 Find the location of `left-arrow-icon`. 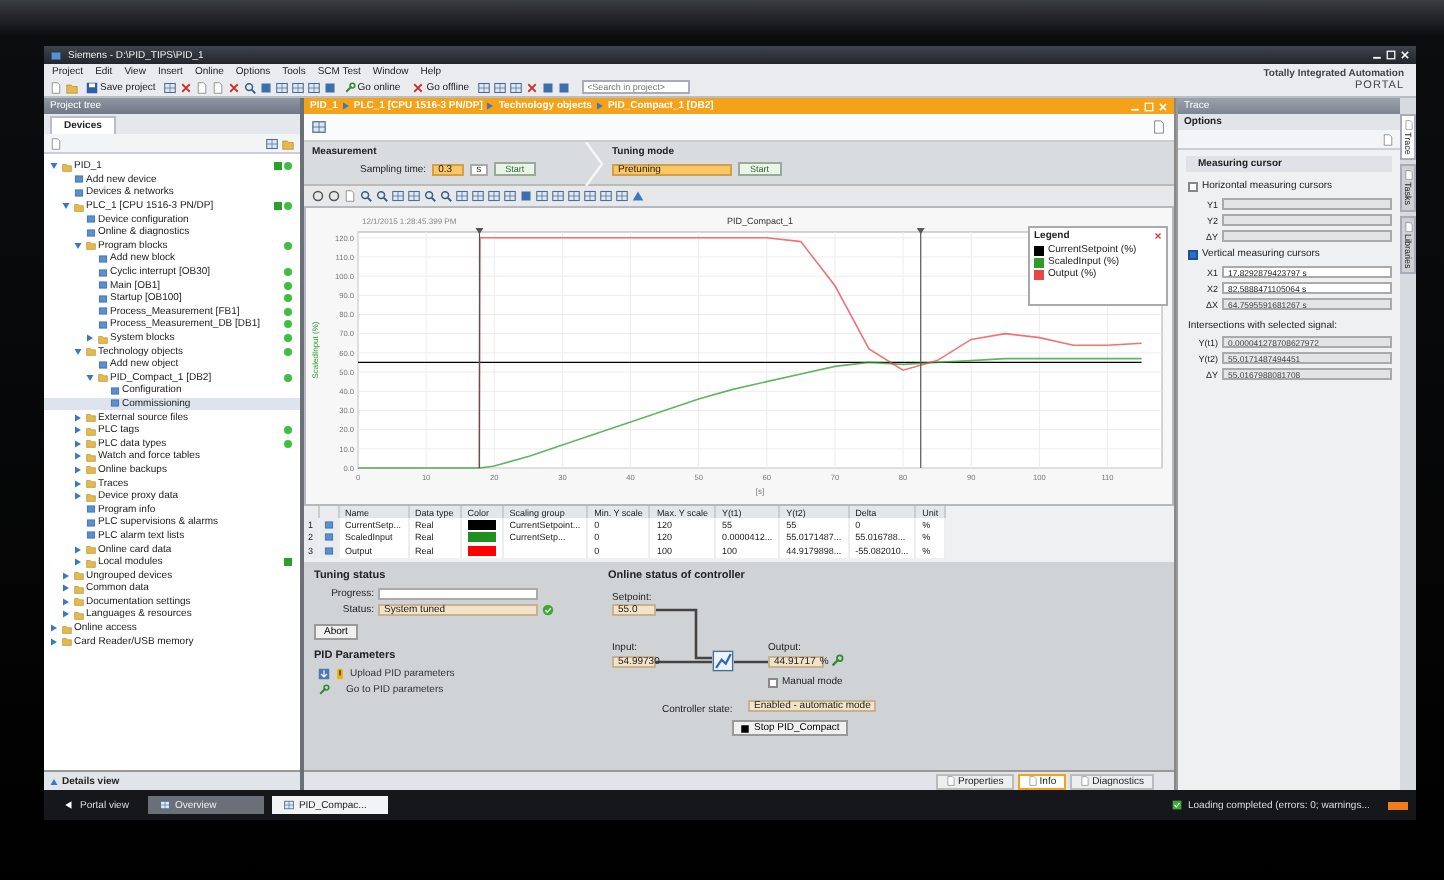

left-arrow-icon is located at coordinates (69, 805).